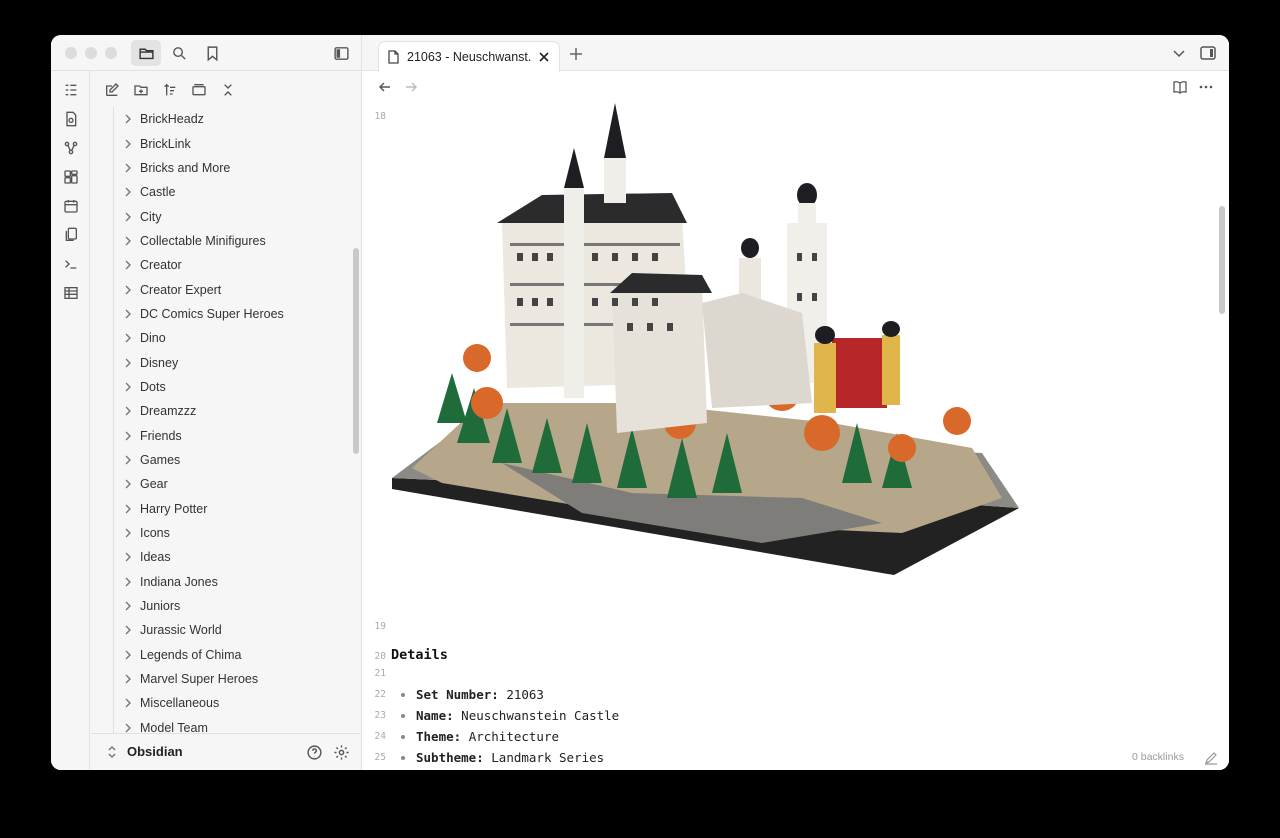  Describe the element at coordinates (230, 557) in the screenshot. I see `folder-item: Ideas` at that location.